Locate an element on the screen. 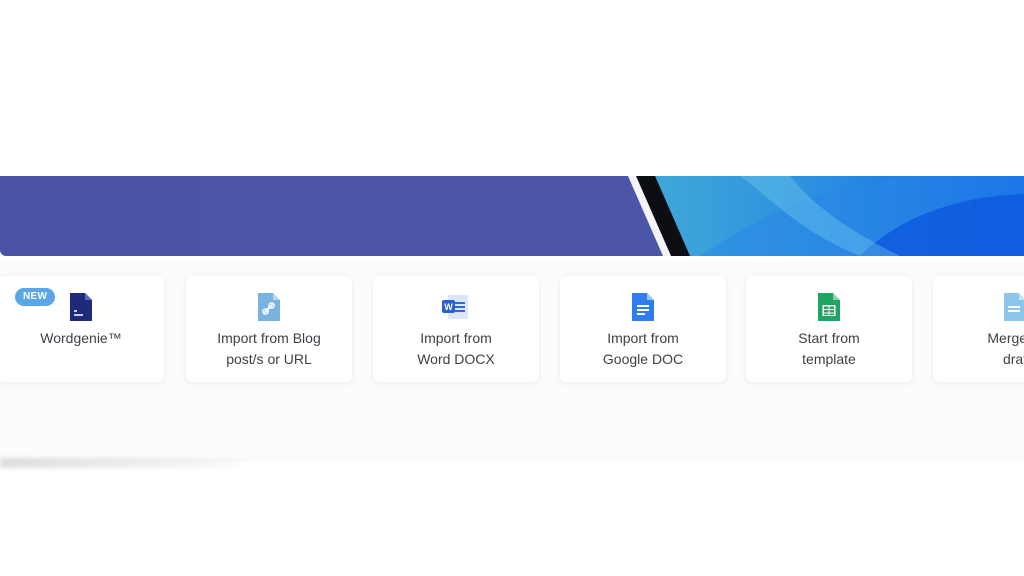 The image size is (1024, 576). merge-drafts-icon is located at coordinates (1012, 307).